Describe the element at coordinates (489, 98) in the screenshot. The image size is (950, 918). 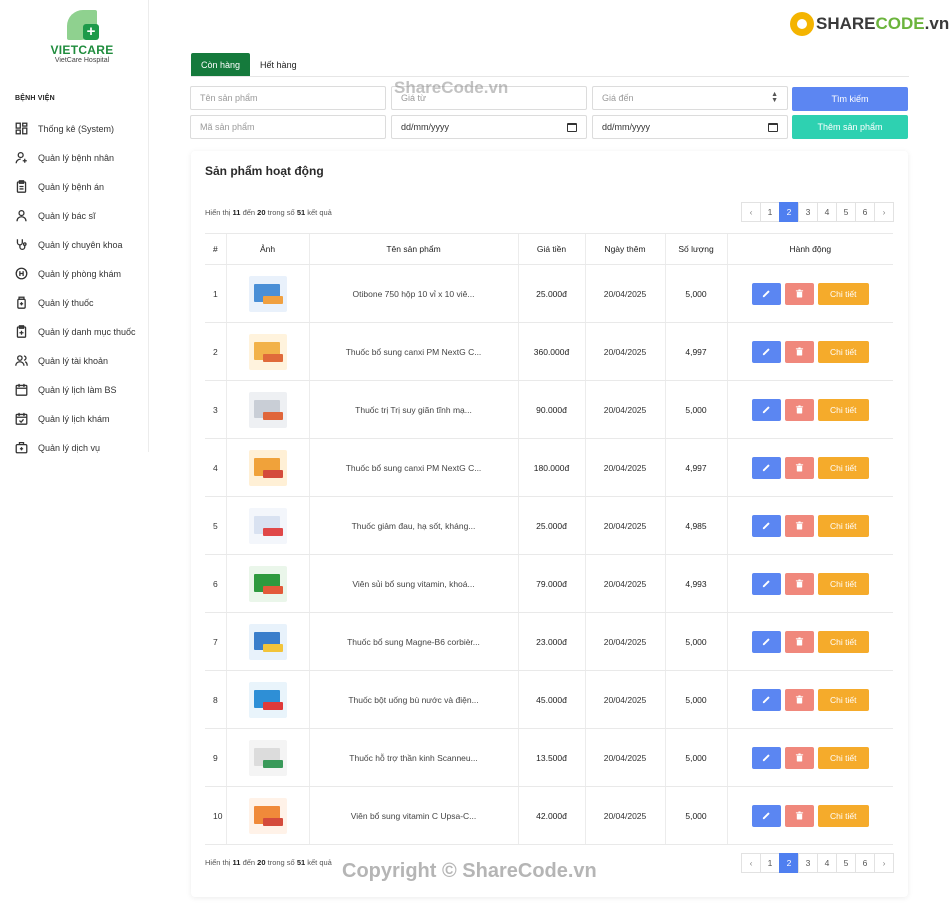
I see `price-from-input: Giá từ` at that location.